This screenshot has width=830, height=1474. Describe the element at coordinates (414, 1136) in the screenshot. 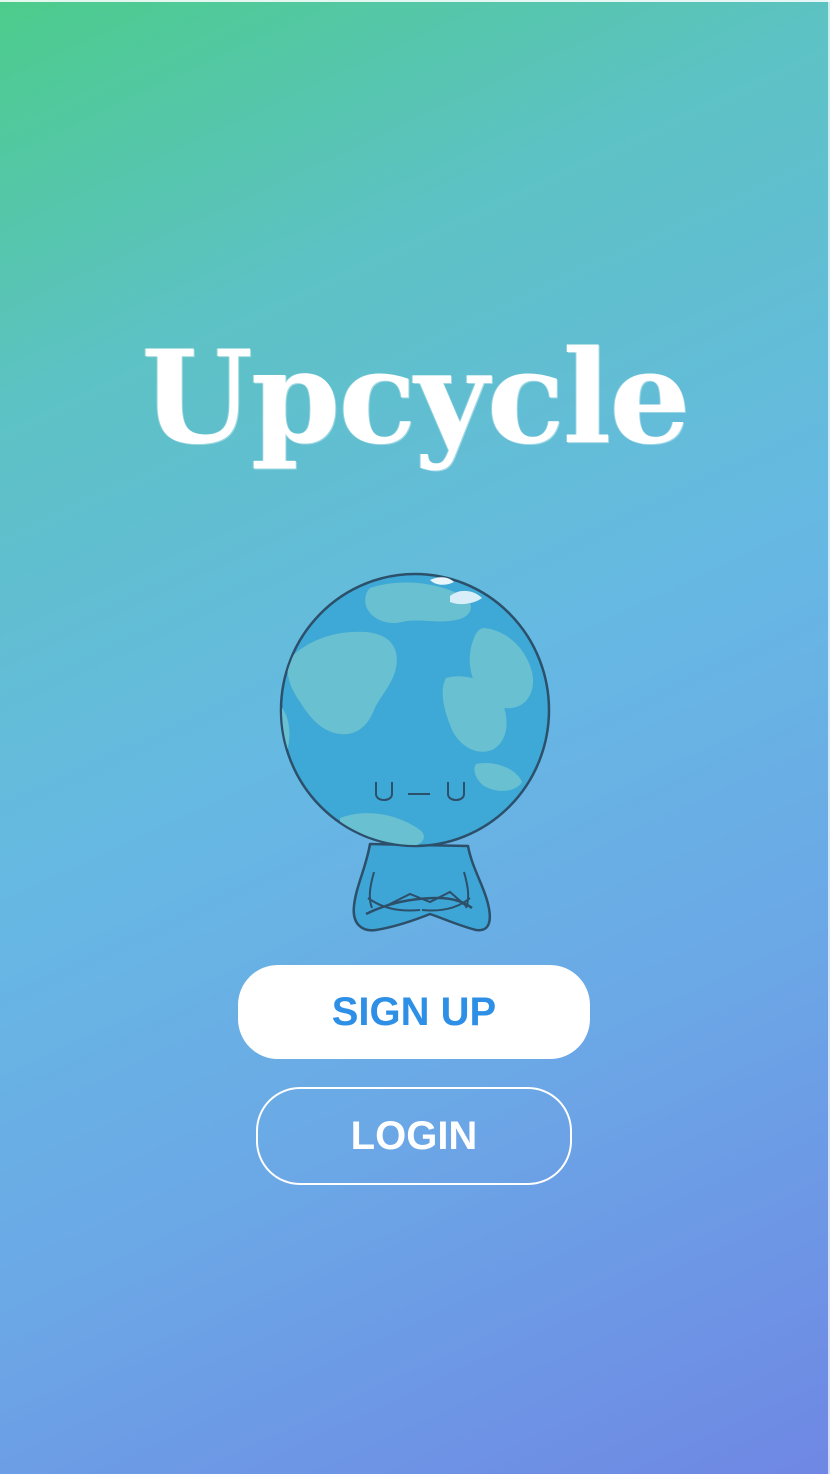

I see `login-button: LOGIN` at that location.